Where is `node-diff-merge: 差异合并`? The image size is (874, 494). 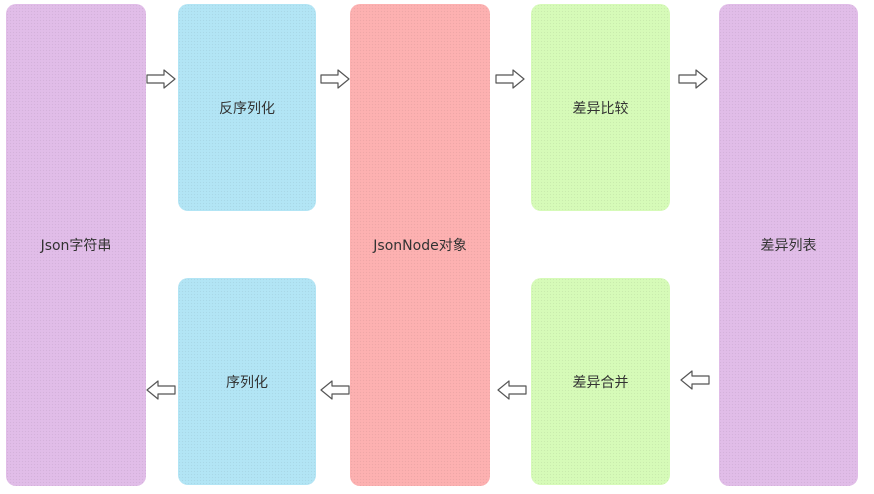 node-diff-merge: 差异合并 is located at coordinates (600, 381).